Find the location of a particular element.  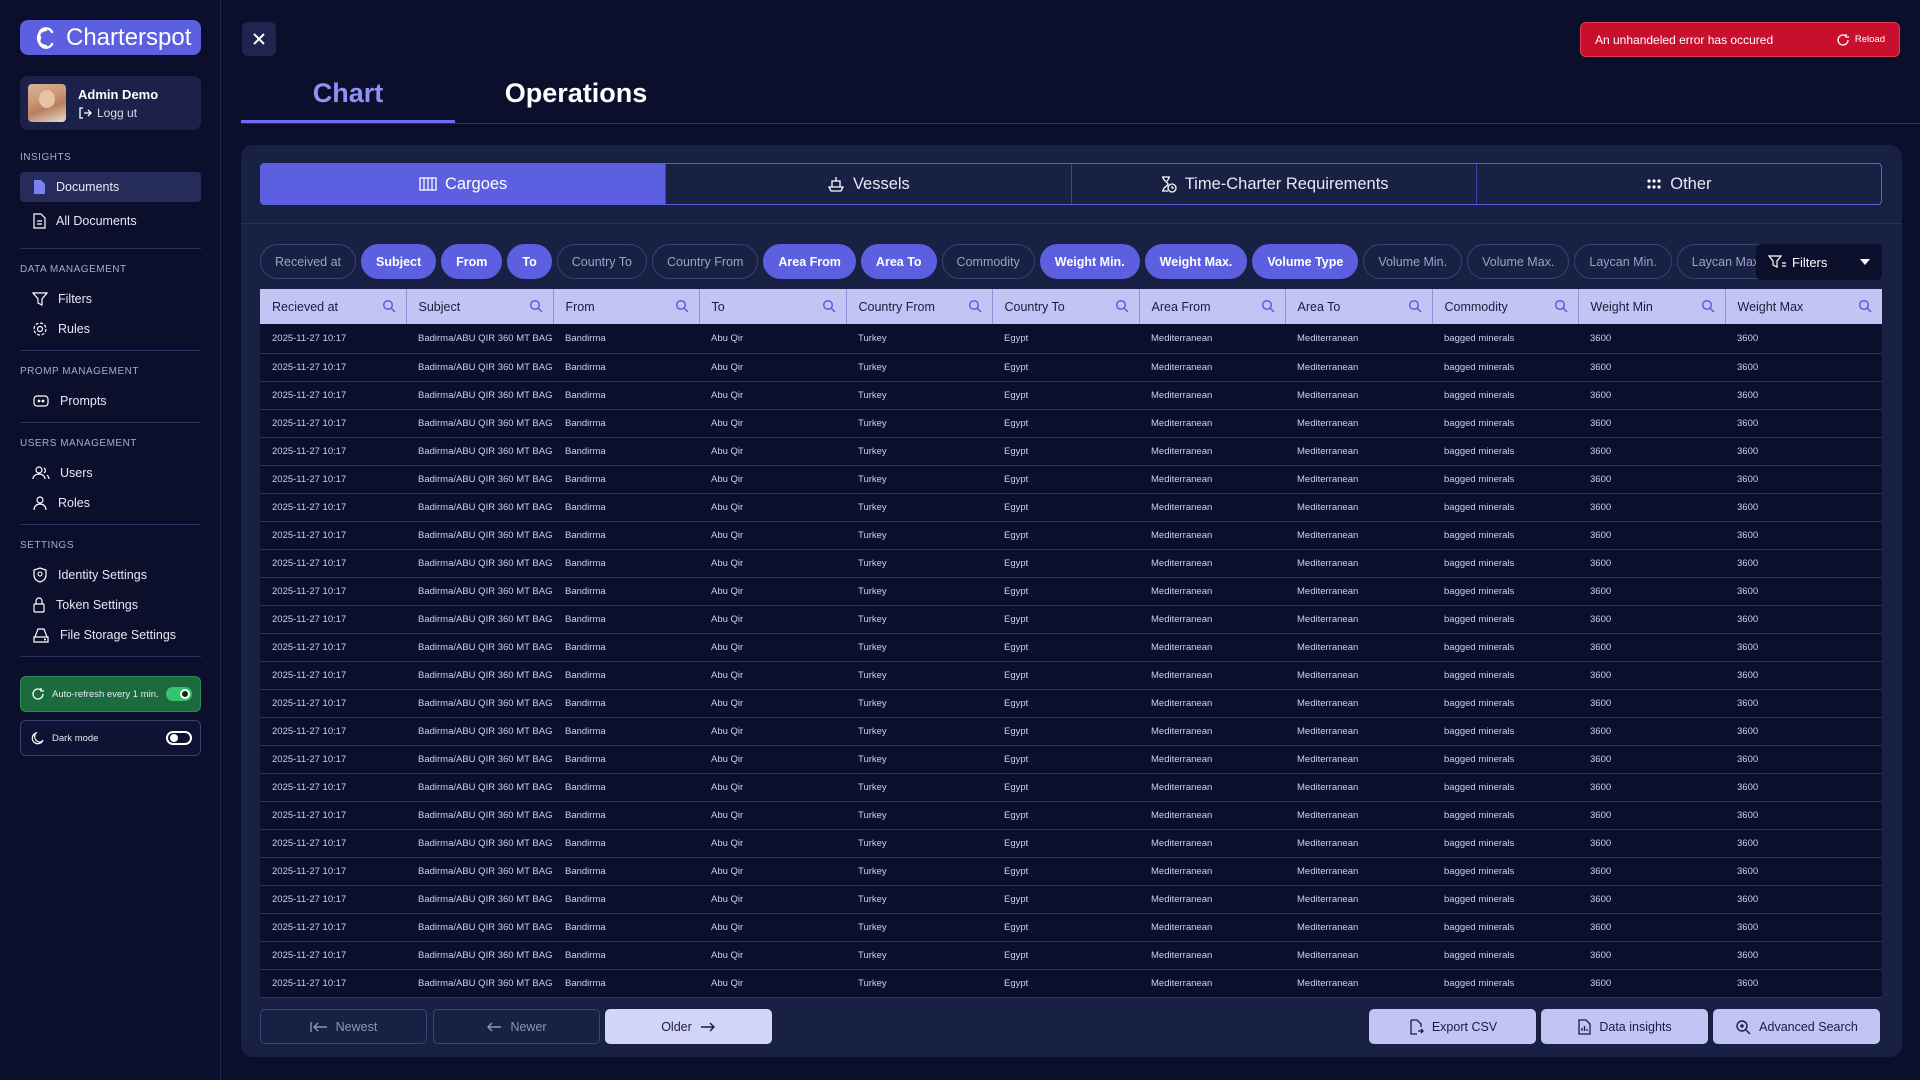

sidebar-item-token-settings: Token Settings is located at coordinates (110, 605).